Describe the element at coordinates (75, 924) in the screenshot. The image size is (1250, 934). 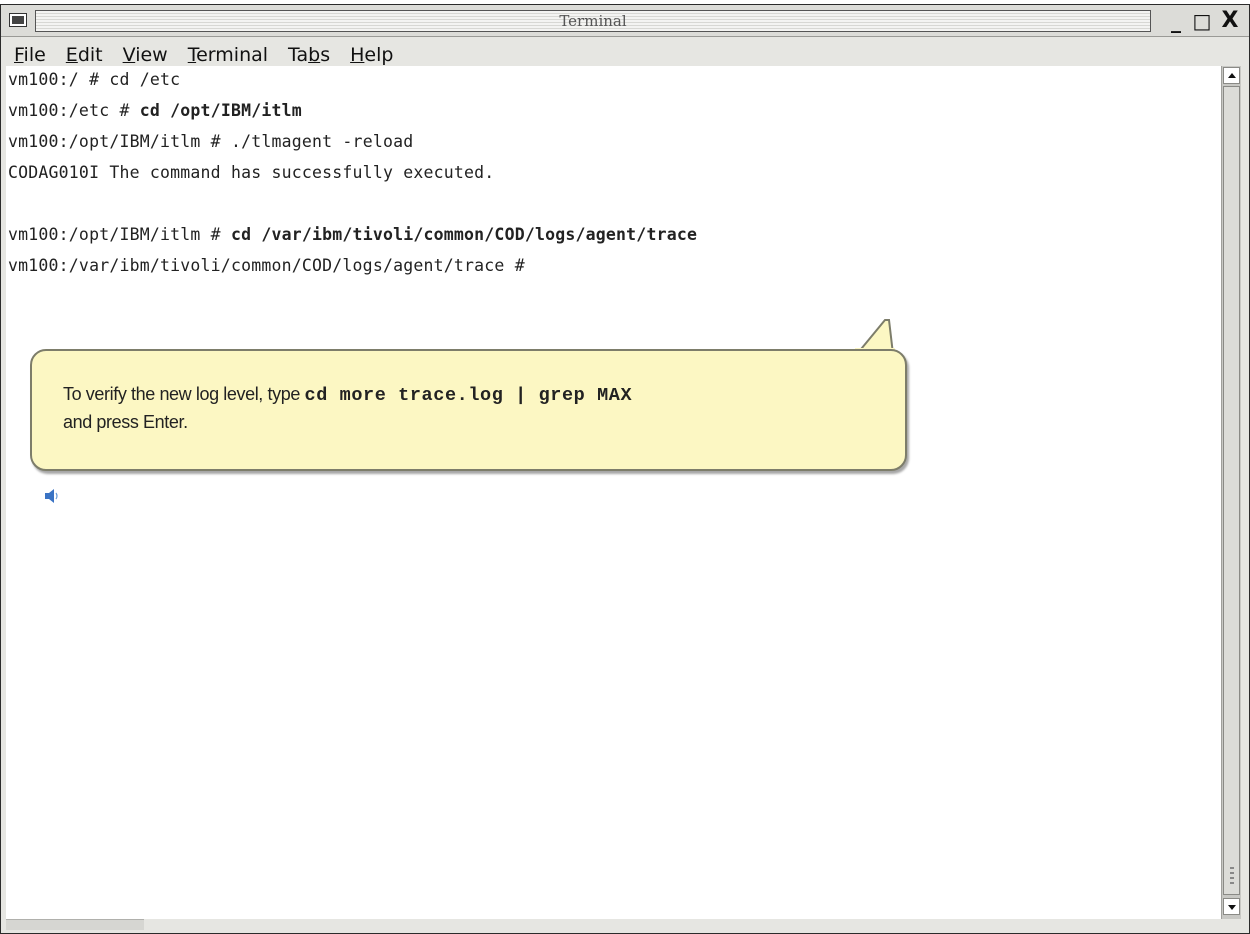
I see `bottom-tab-strip` at that location.